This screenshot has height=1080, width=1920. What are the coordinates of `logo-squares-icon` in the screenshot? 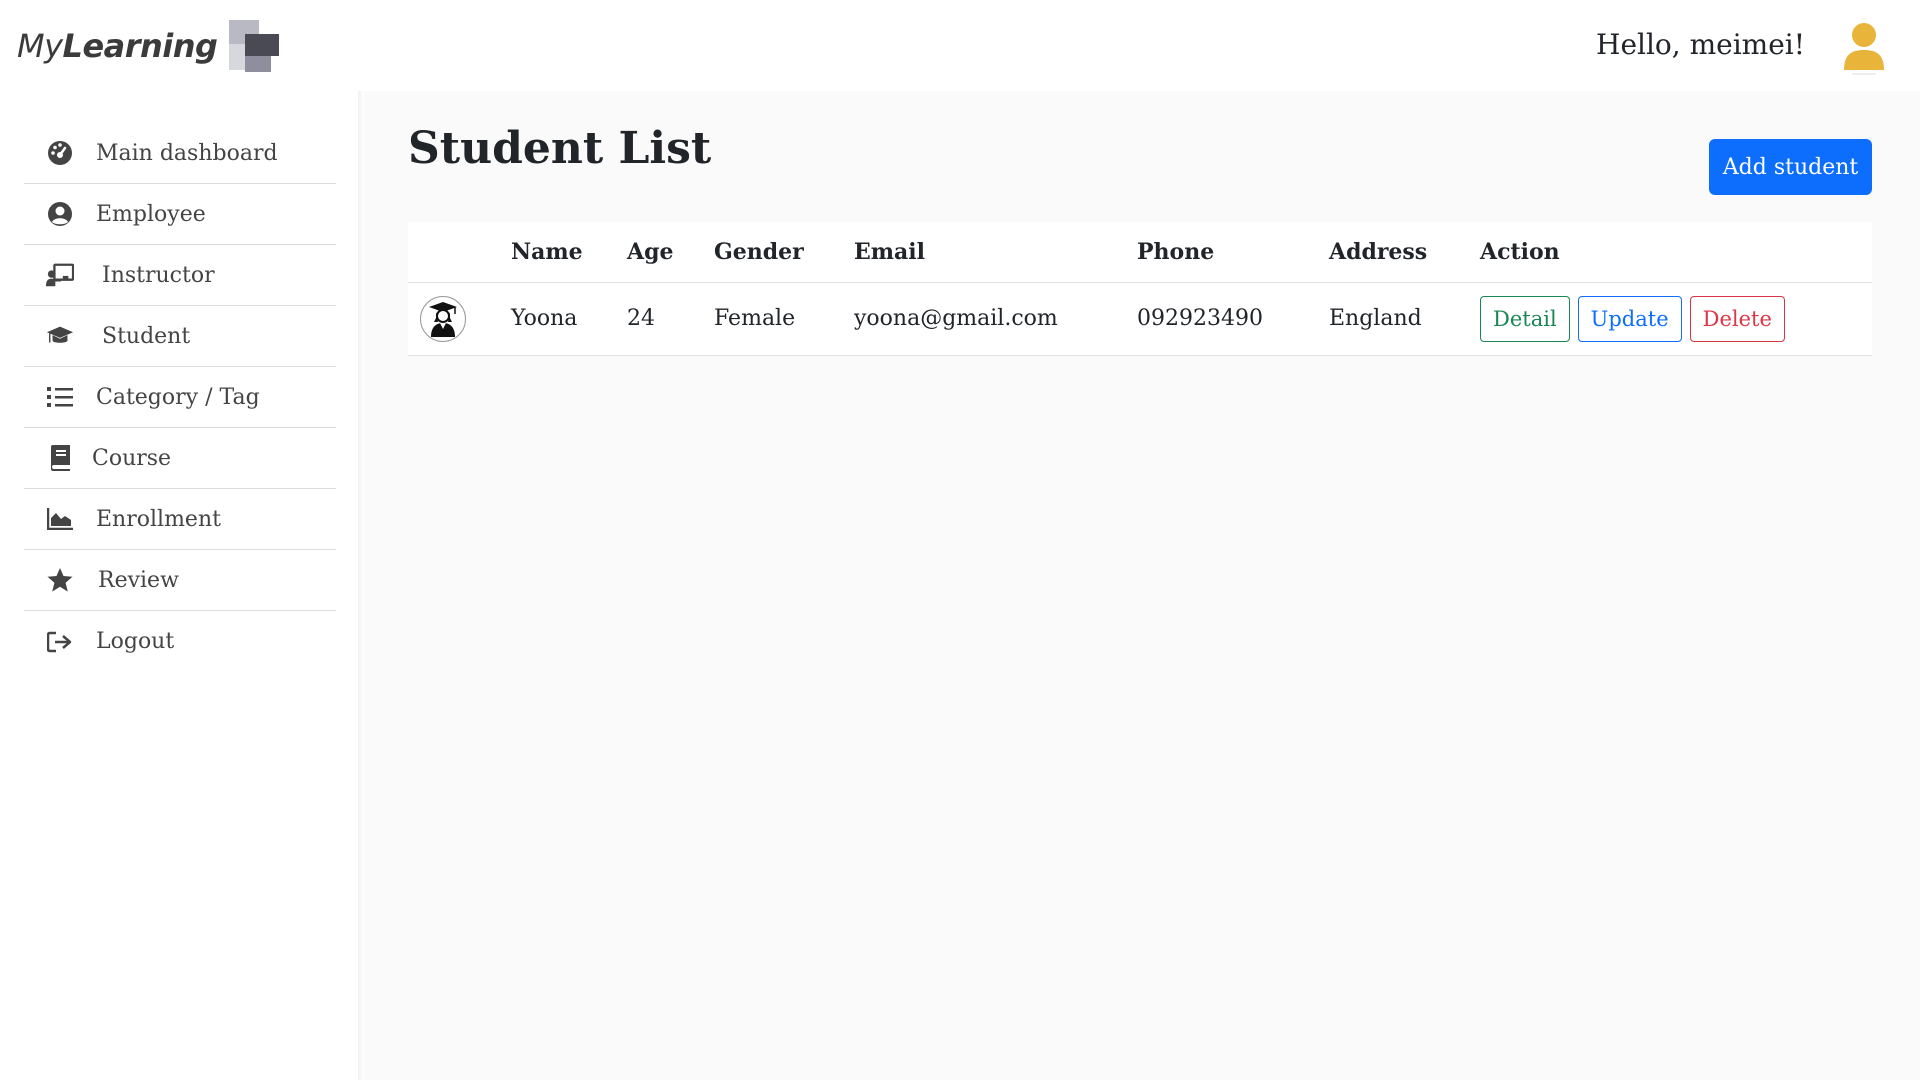 It's located at (251, 46).